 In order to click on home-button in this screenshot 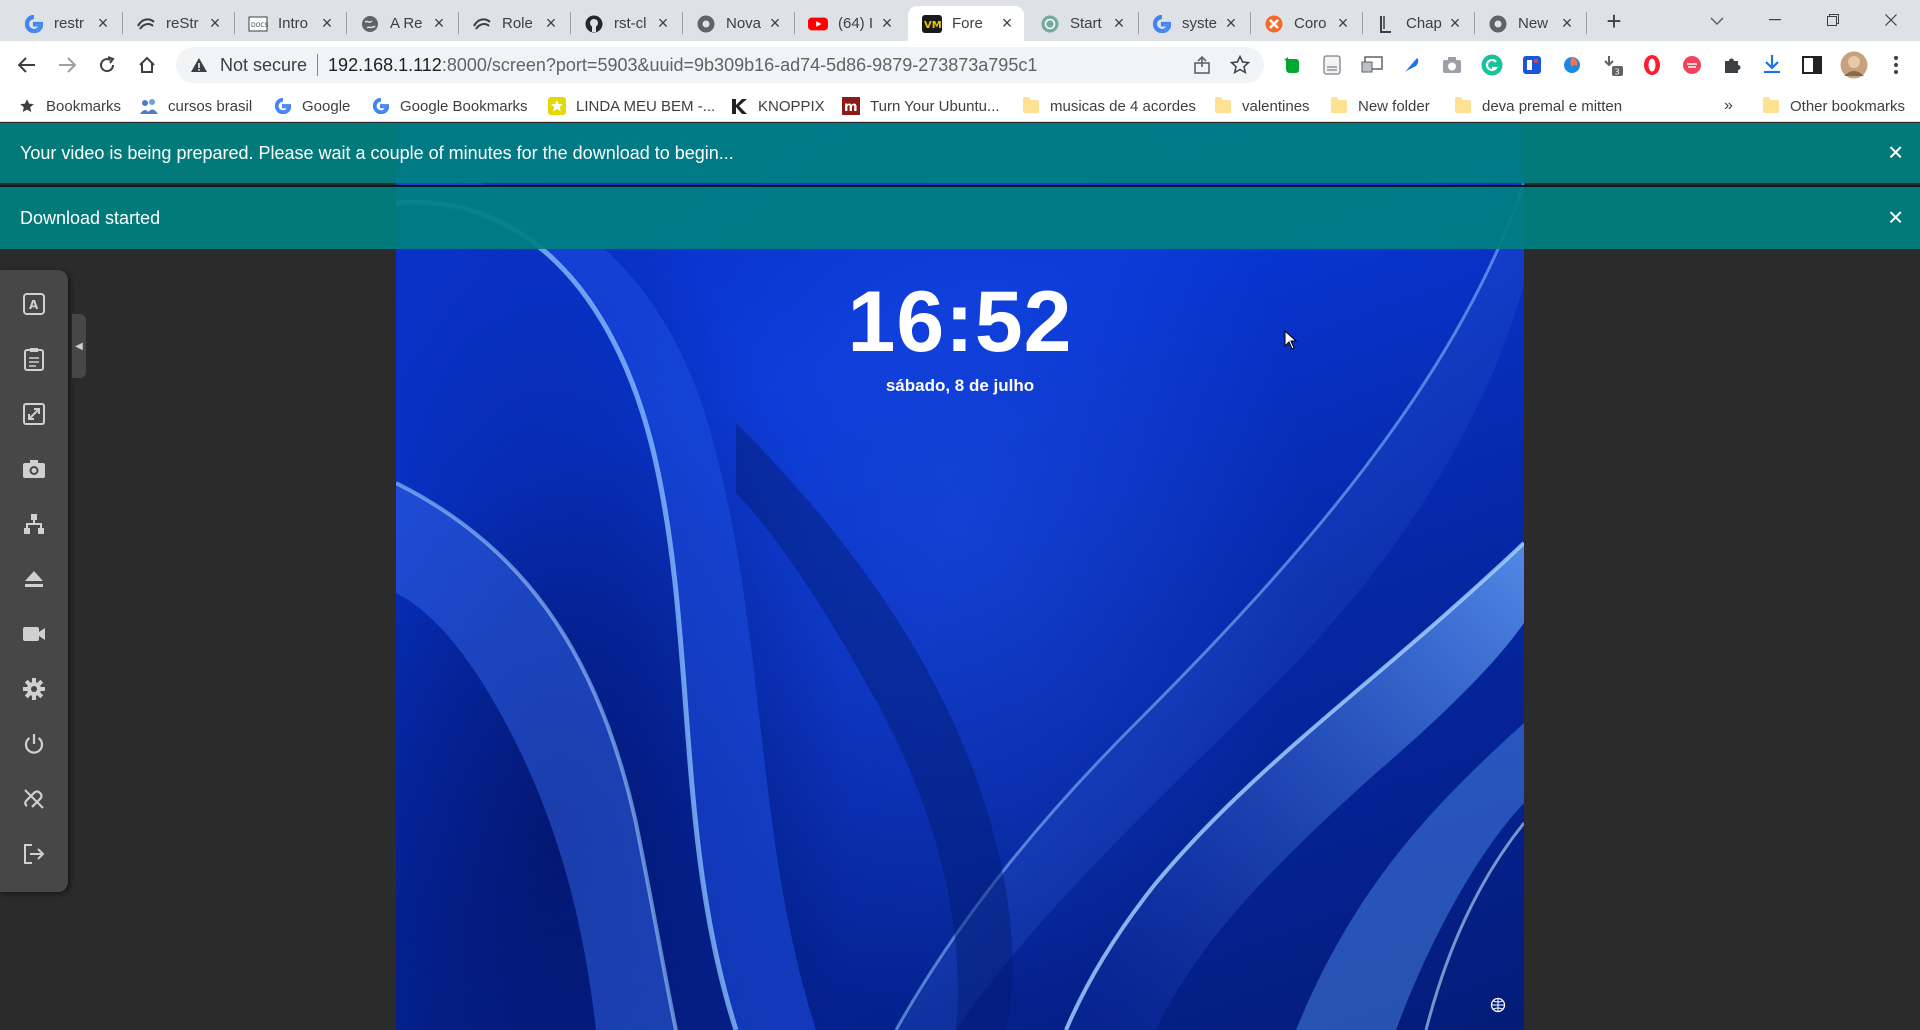, I will do `click(147, 65)`.